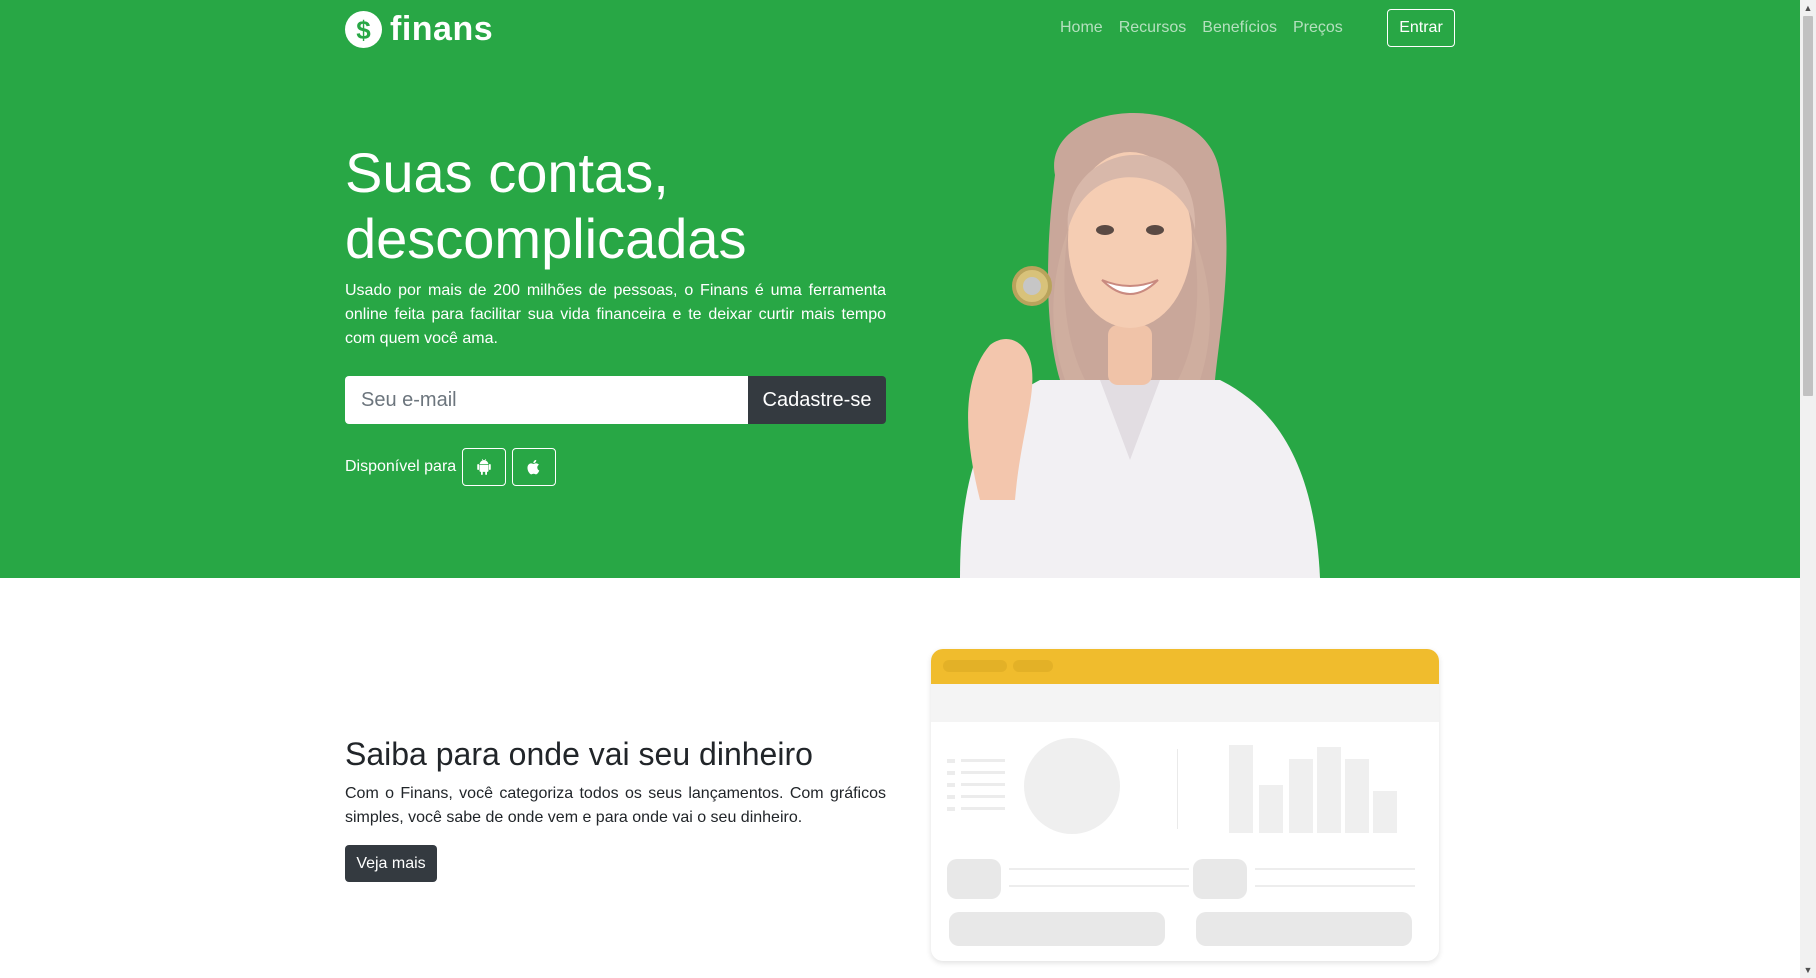 Image resolution: width=1816 pixels, height=978 pixels. Describe the element at coordinates (363, 29) in the screenshot. I see `dollar-icon: $` at that location.